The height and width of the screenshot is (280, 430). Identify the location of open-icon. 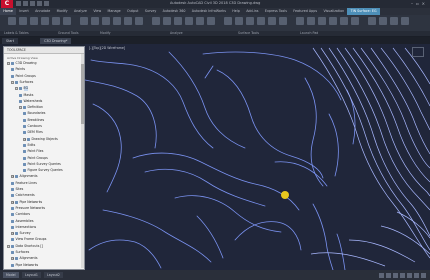
(25, 3).